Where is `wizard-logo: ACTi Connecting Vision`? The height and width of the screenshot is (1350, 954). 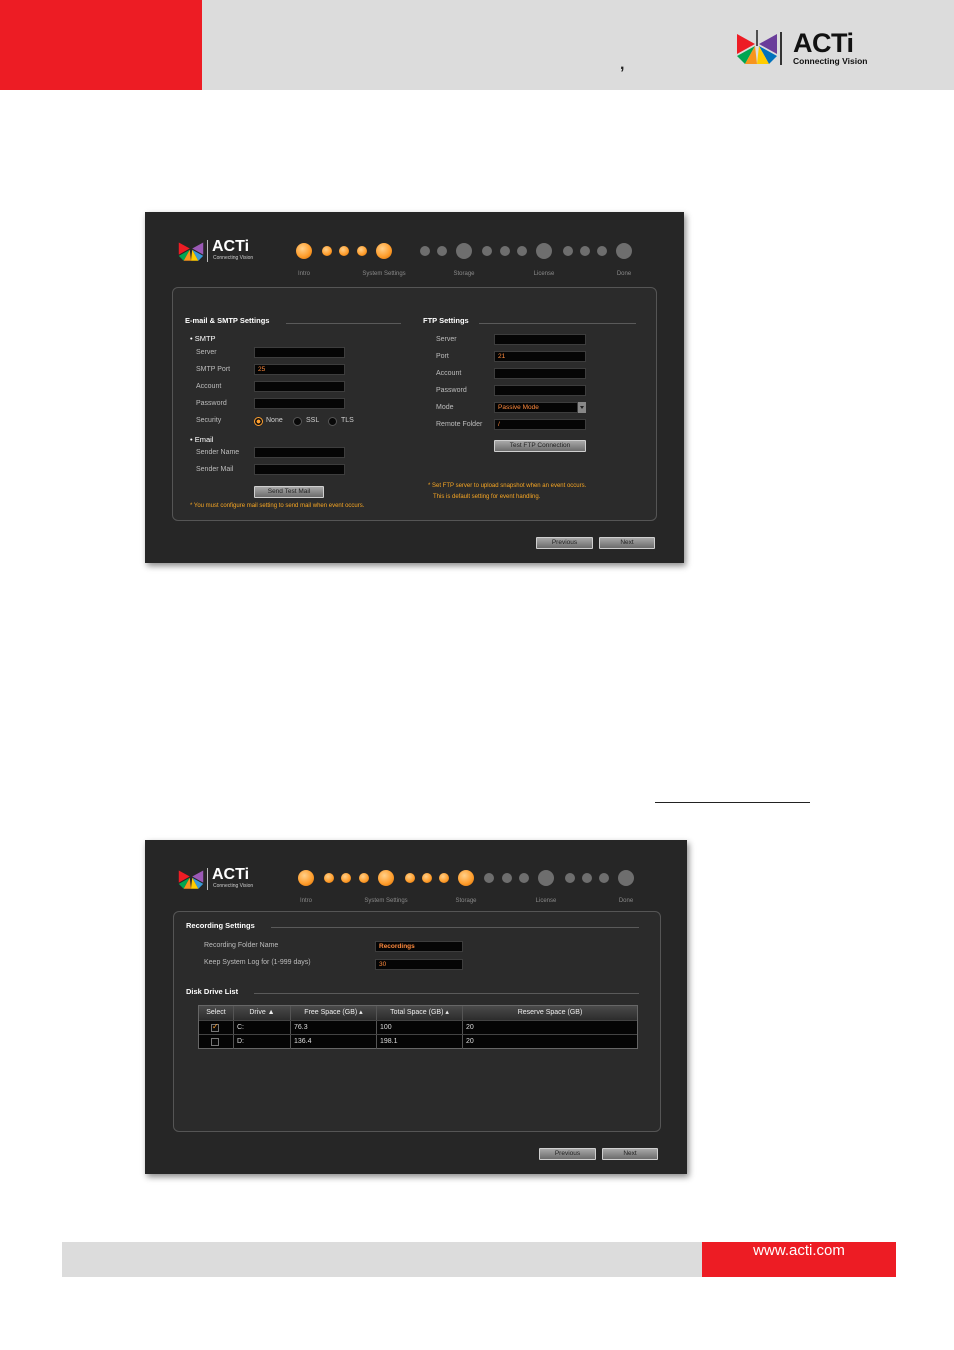 wizard-logo: ACTi Connecting Vision is located at coordinates (224, 253).